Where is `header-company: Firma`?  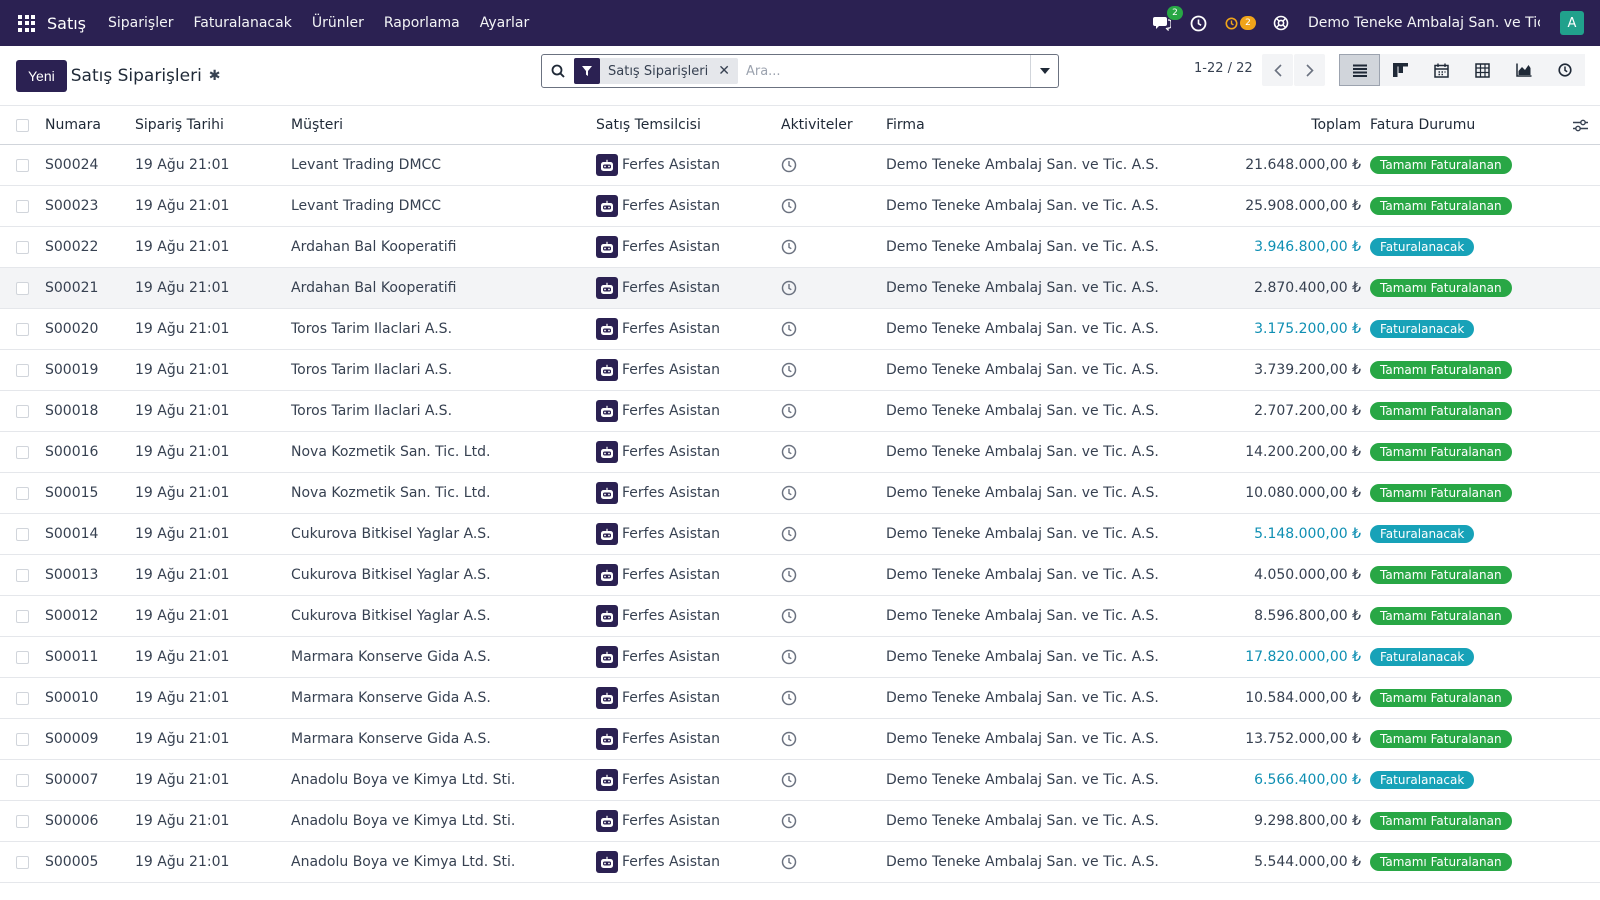 header-company: Firma is located at coordinates (905, 125).